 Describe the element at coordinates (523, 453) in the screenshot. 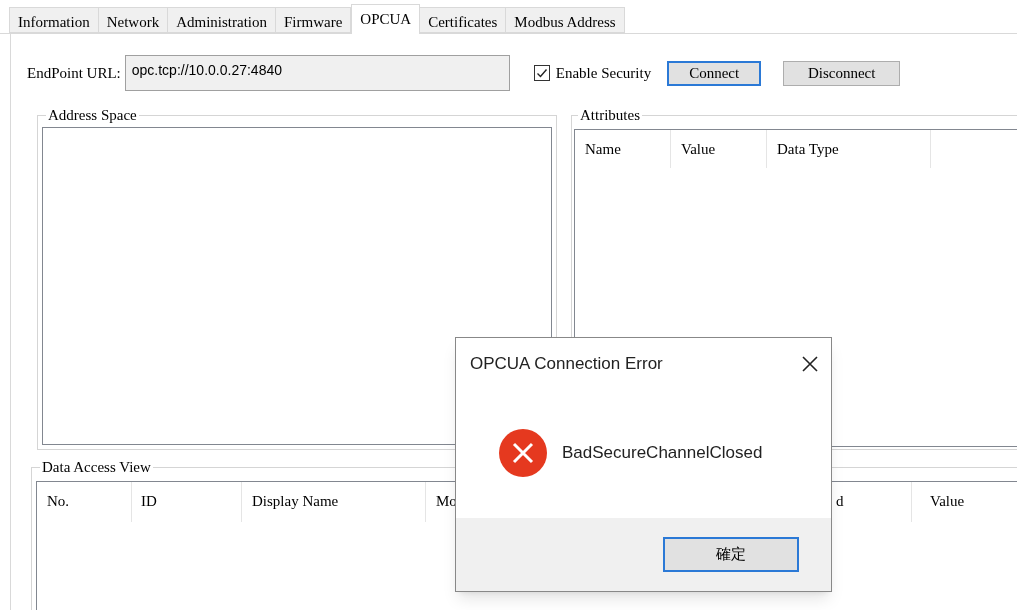

I see `error-icon` at that location.